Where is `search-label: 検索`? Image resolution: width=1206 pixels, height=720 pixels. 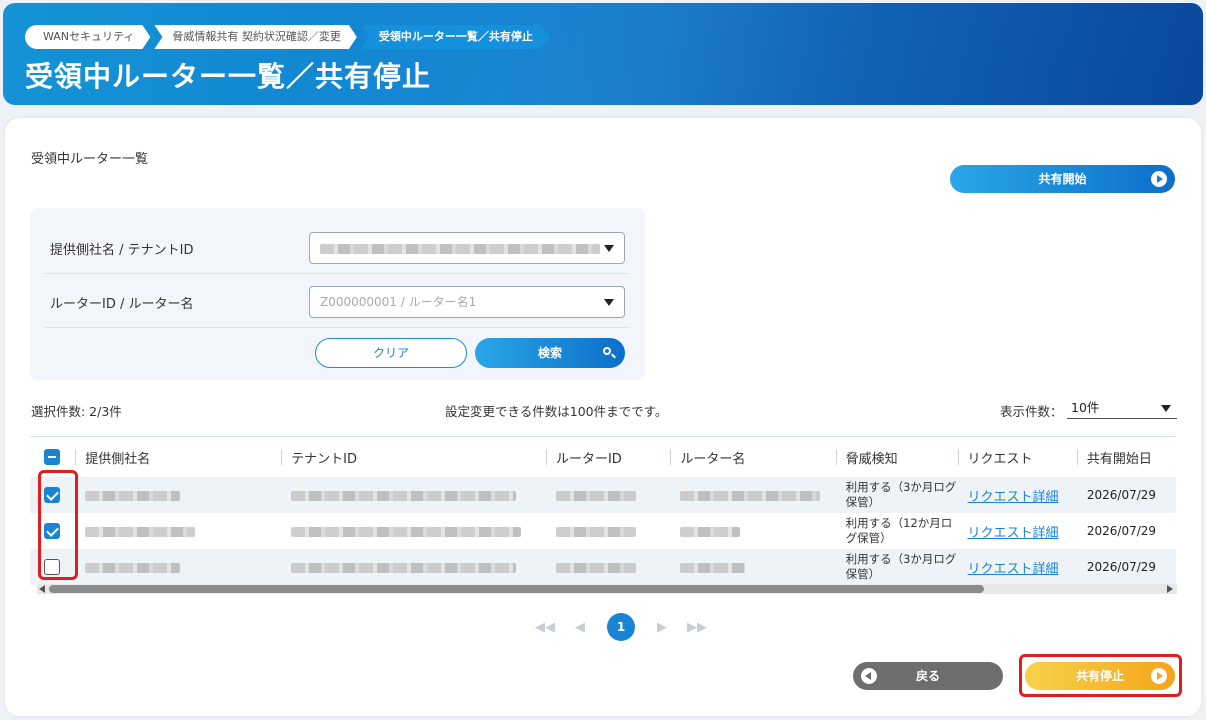
search-label: 検索 is located at coordinates (549, 353).